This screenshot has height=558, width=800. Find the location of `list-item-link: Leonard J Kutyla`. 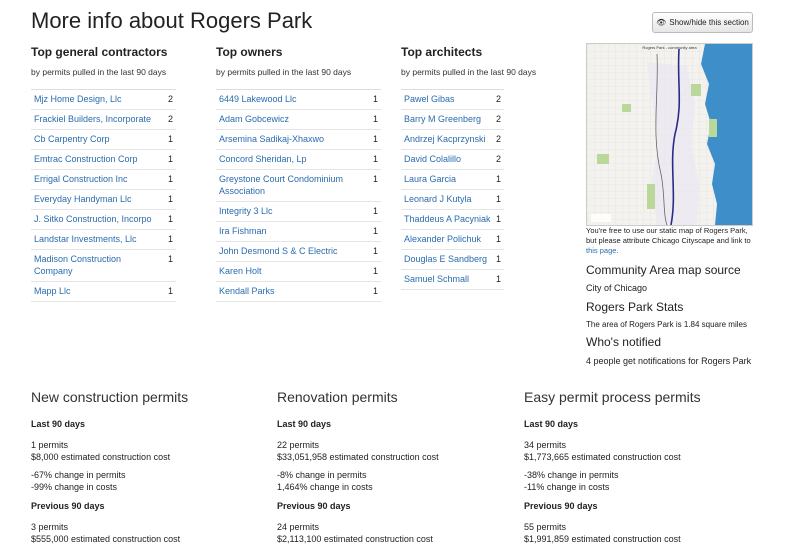

list-item-link: Leonard J Kutyla is located at coordinates (450, 199).